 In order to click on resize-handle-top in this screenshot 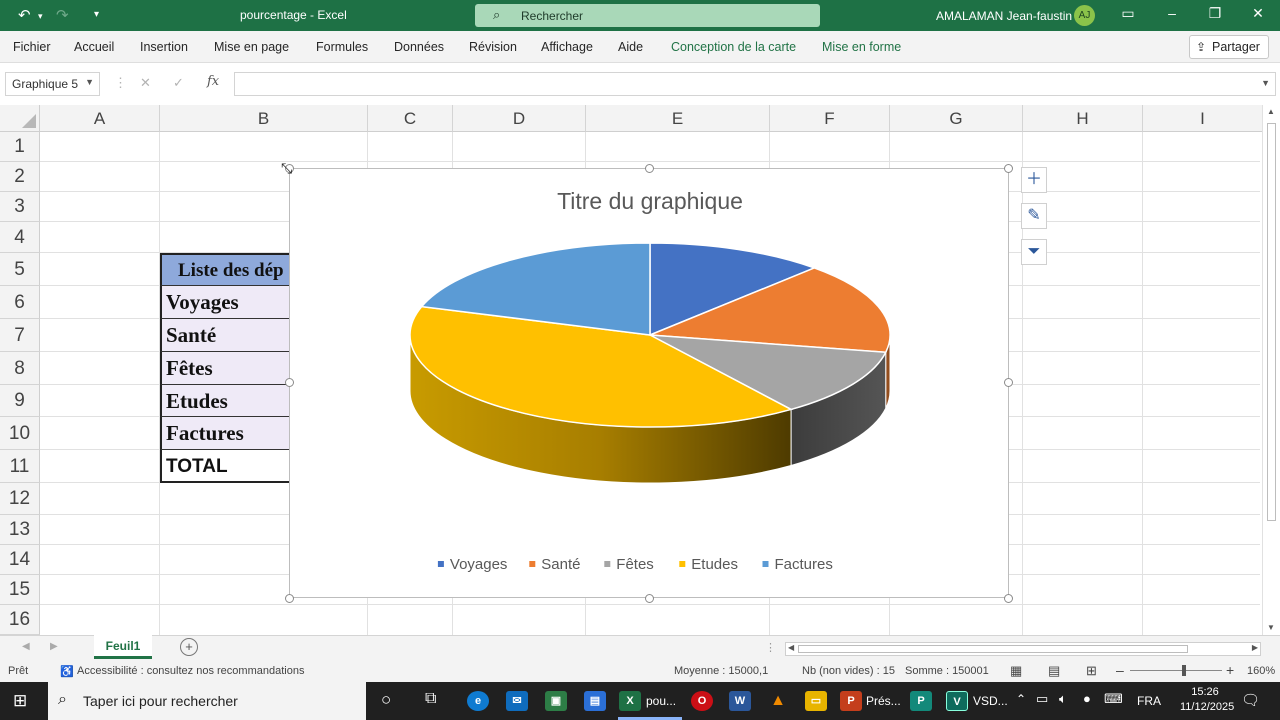, I will do `click(649, 168)`.